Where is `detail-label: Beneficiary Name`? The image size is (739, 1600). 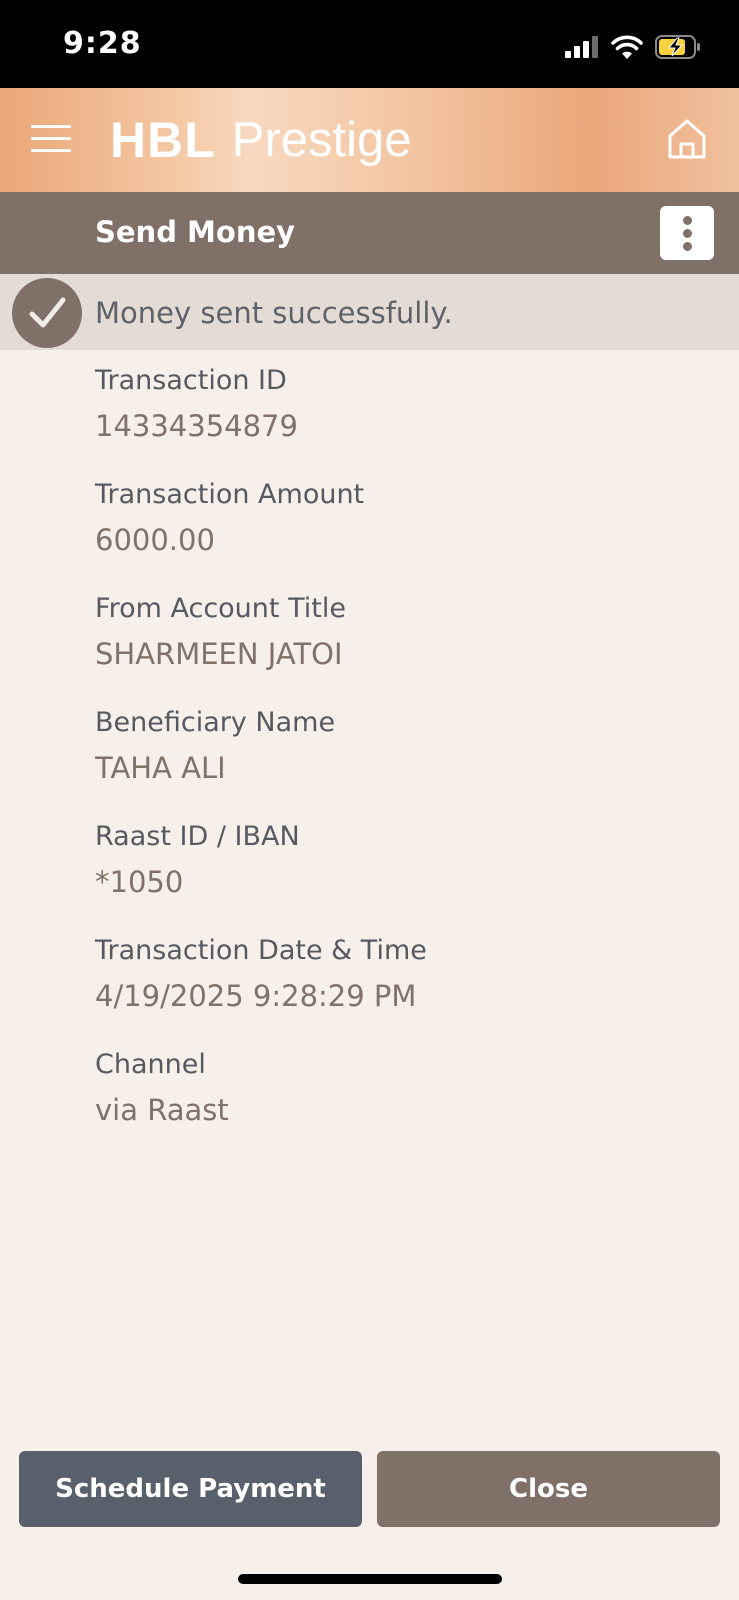 detail-label: Beneficiary Name is located at coordinates (215, 722).